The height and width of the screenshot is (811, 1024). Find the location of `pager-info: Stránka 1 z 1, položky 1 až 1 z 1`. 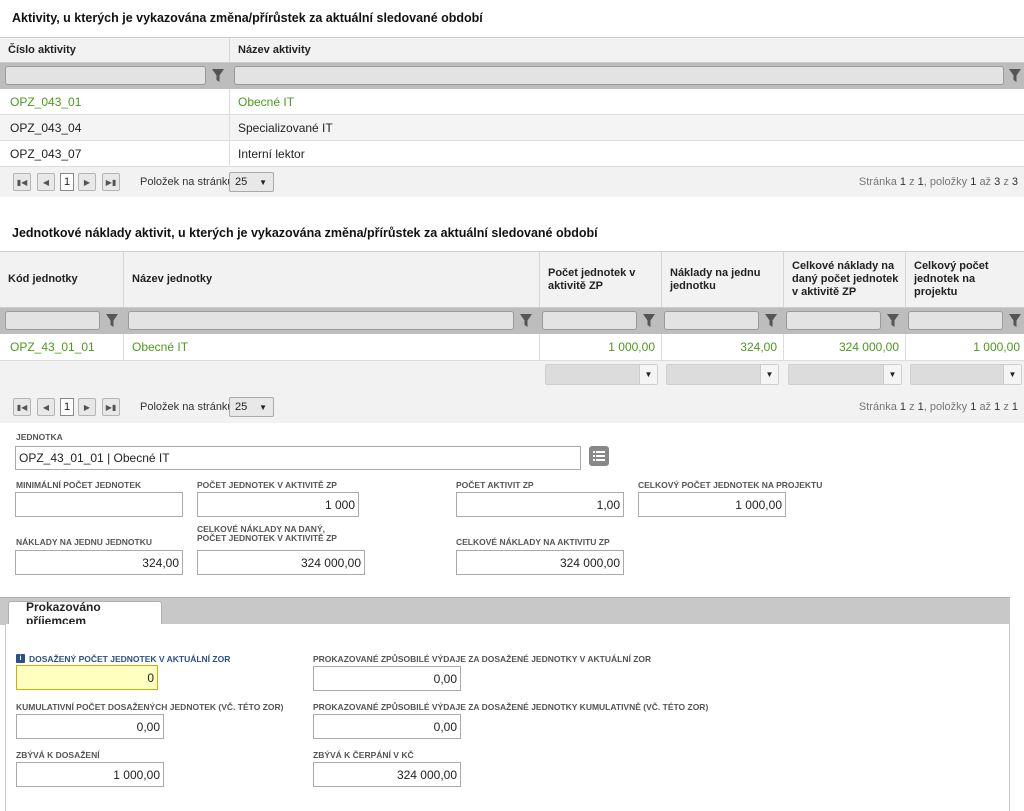

pager-info: Stránka 1 z 1, položky 1 až 1 z 1 is located at coordinates (938, 407).